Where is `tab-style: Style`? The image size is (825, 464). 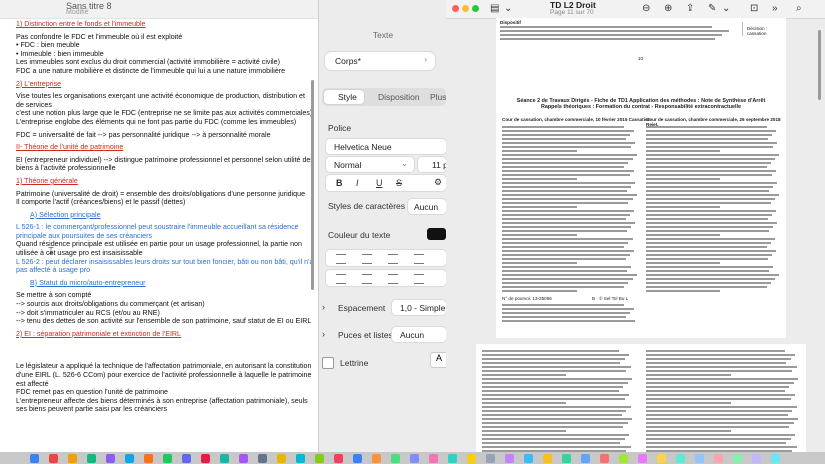 tab-style: Style is located at coordinates (347, 97).